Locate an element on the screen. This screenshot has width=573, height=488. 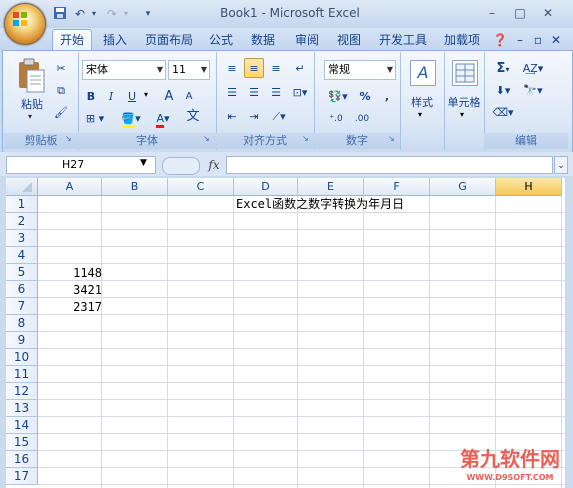
row-header-6: 6 is located at coordinates (22, 289).